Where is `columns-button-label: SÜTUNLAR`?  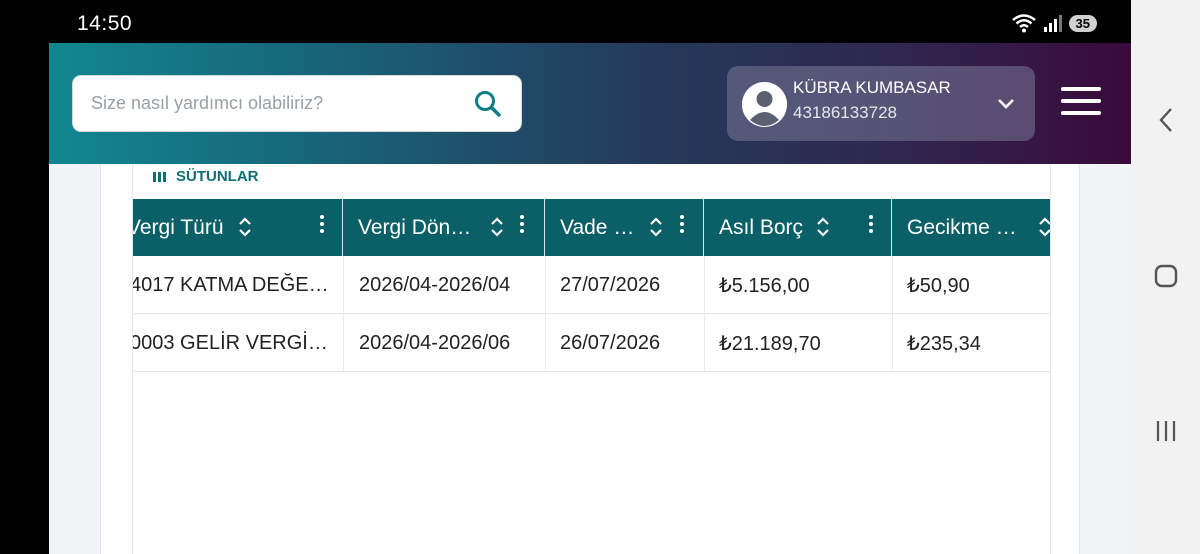 columns-button-label: SÜTUNLAR is located at coordinates (217, 176).